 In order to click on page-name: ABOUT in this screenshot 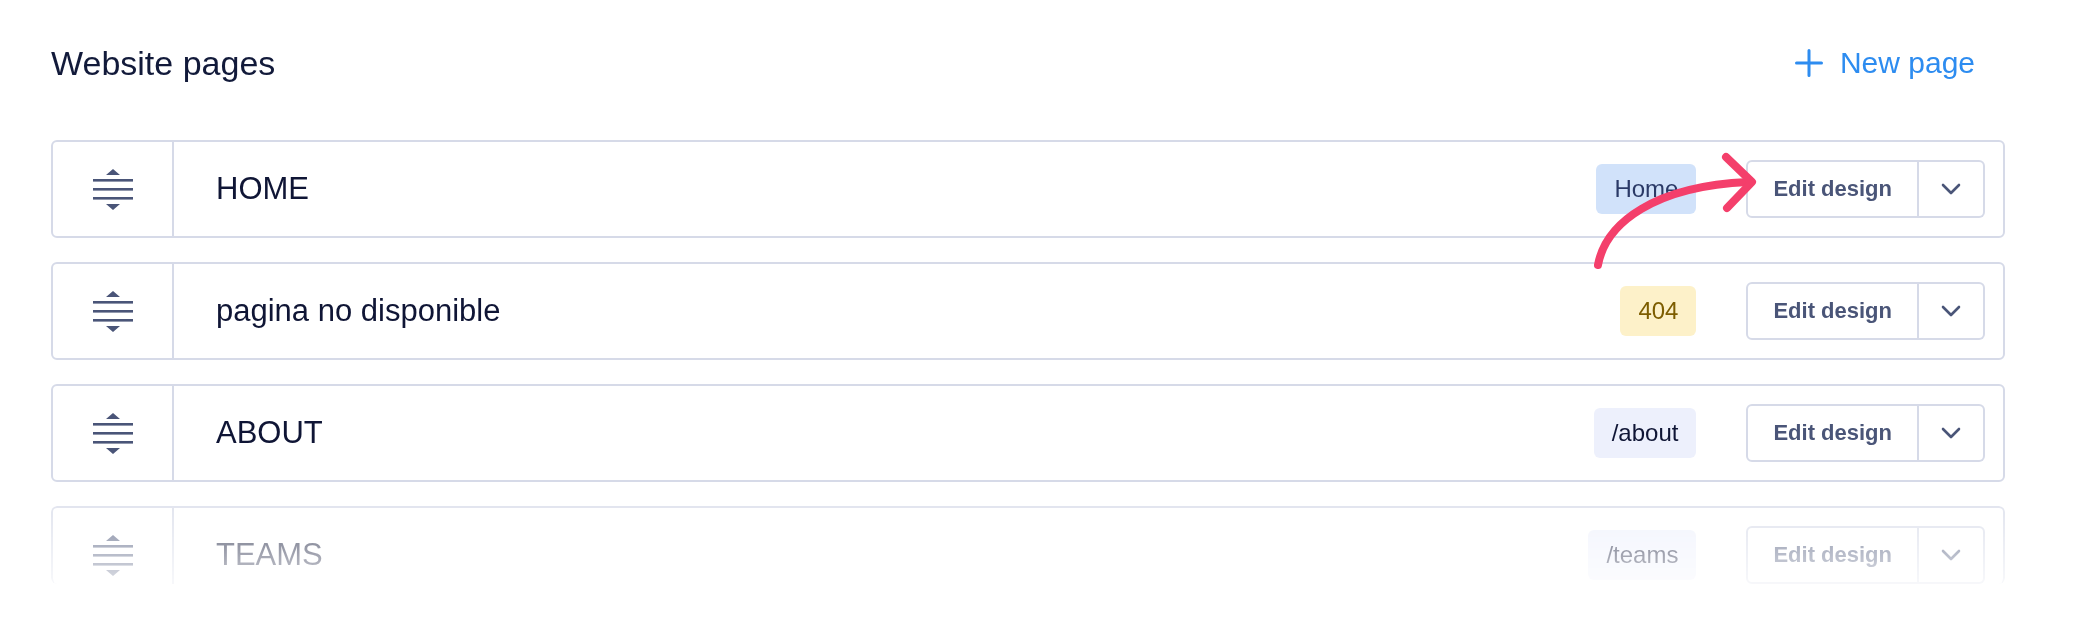, I will do `click(270, 433)`.